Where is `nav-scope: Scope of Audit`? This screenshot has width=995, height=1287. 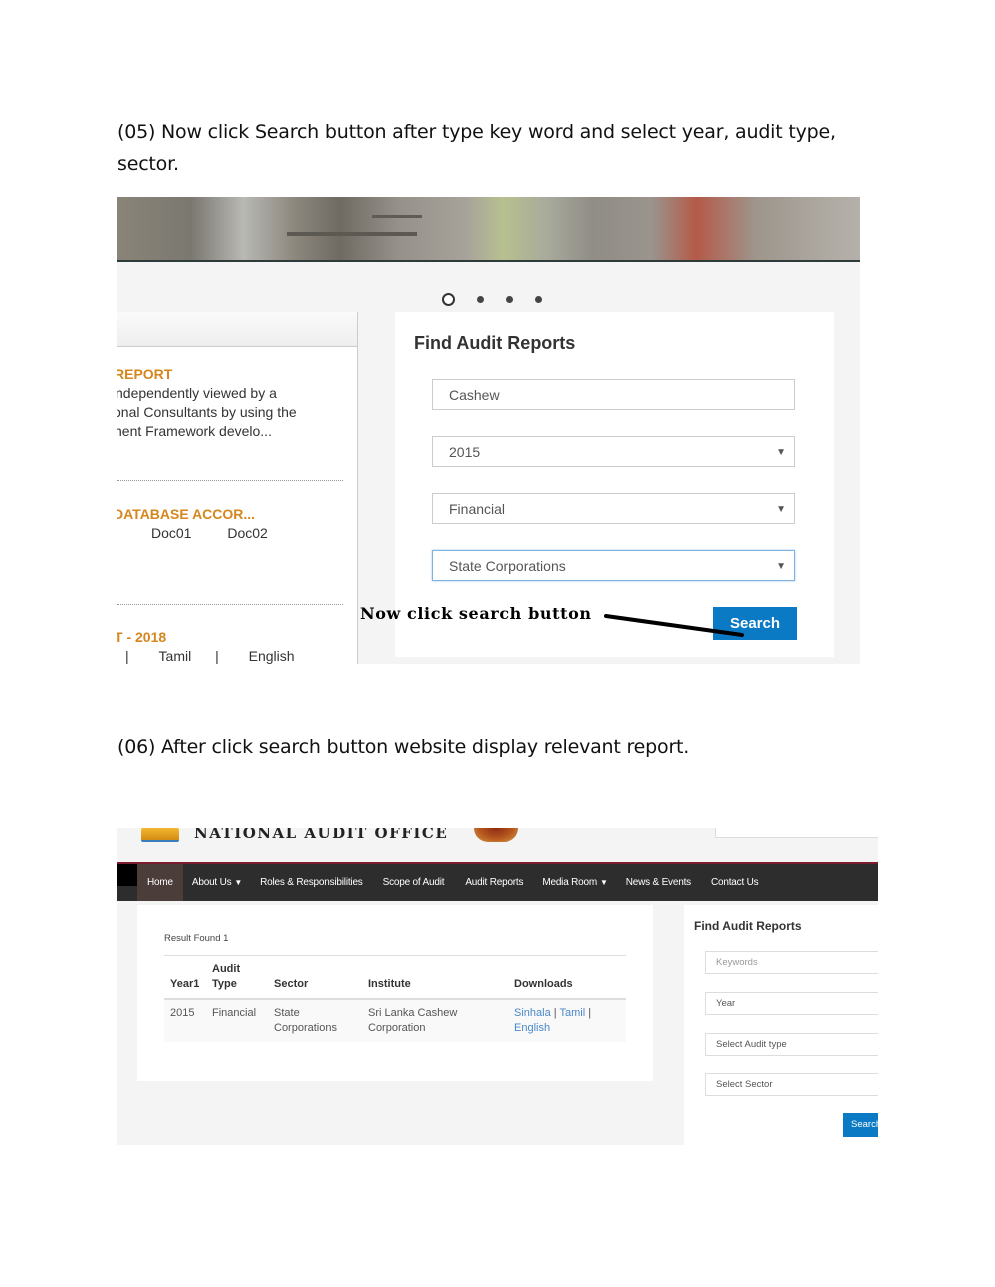
nav-scope: Scope of Audit is located at coordinates (414, 882).